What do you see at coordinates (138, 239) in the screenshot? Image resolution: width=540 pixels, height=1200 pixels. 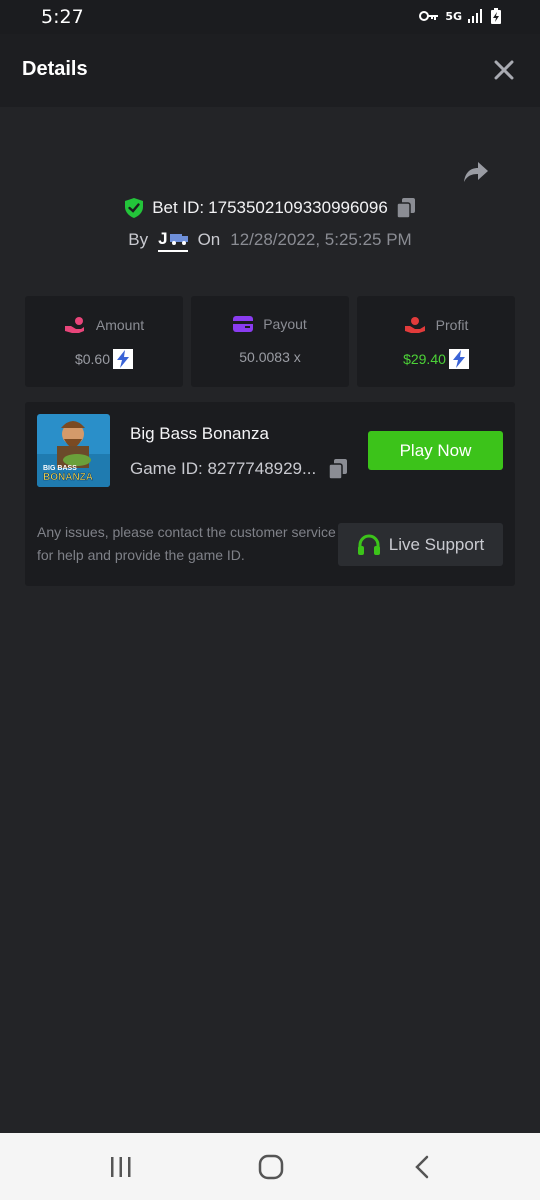 I see `by-label: By` at bounding box center [138, 239].